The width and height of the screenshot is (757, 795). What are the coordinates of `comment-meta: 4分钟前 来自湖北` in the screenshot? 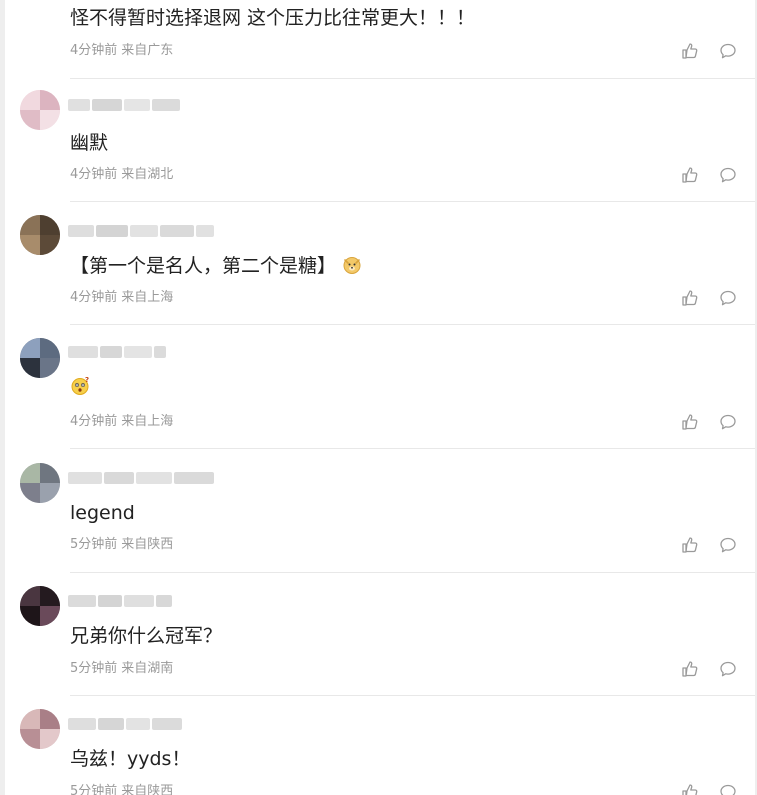 It's located at (121, 175).